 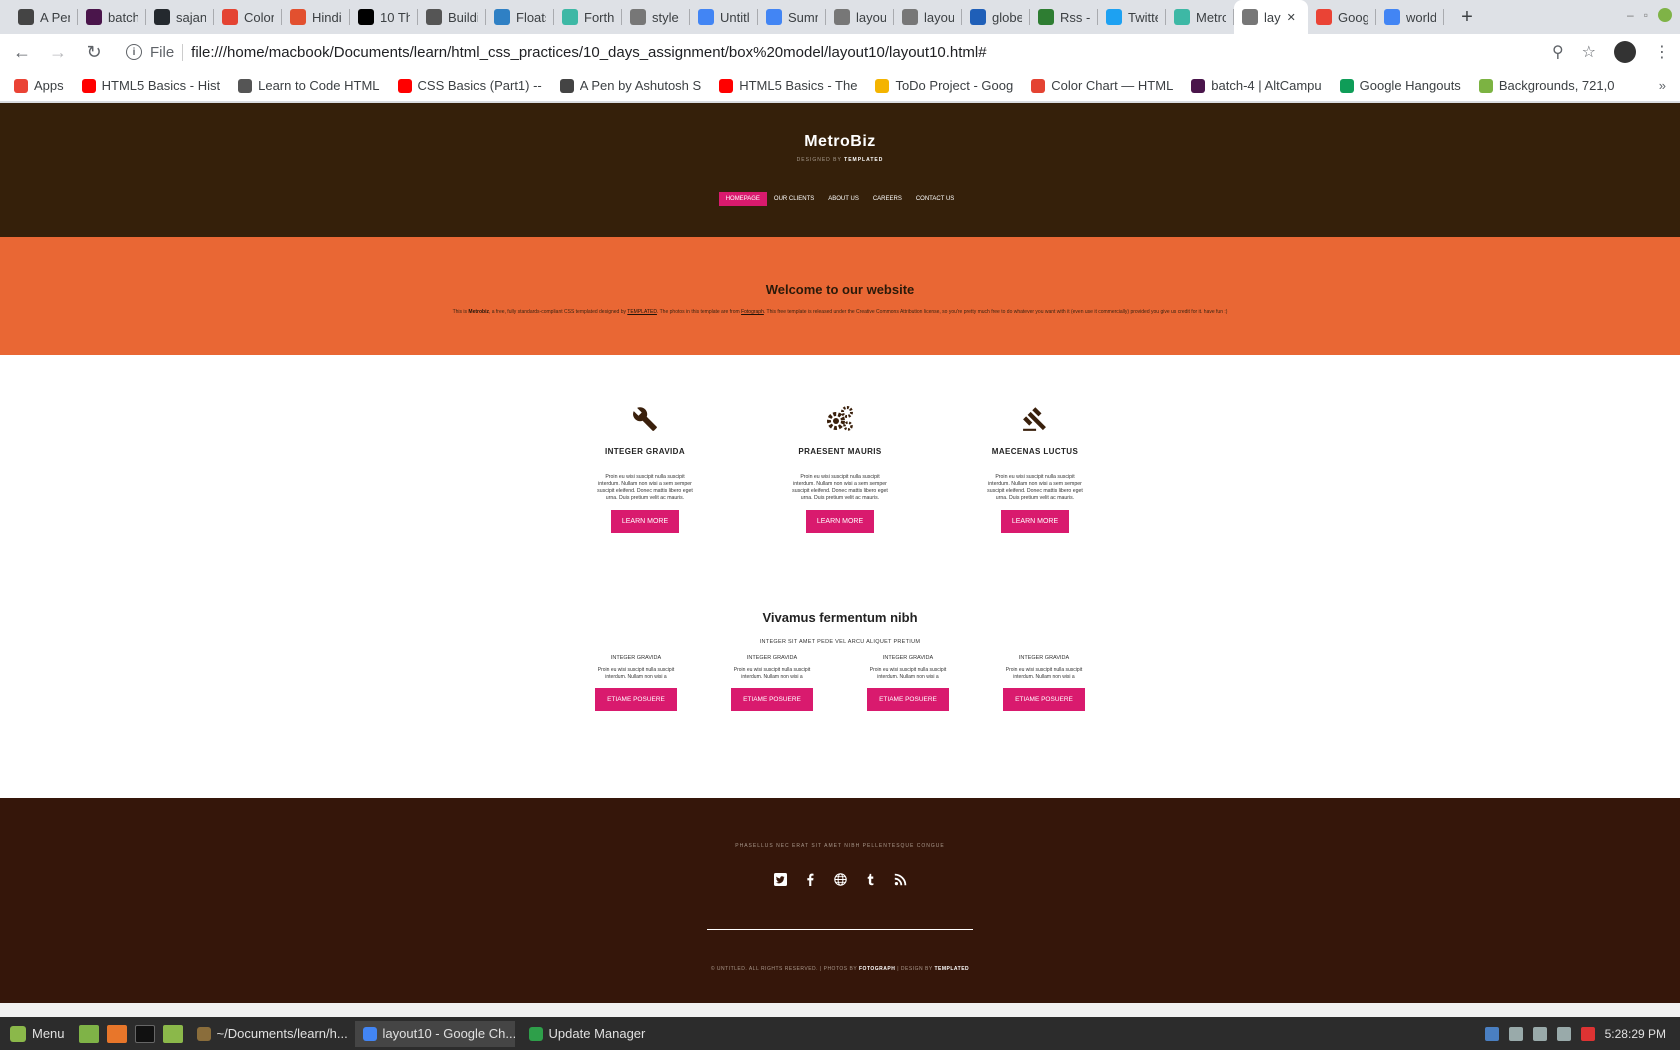 I want to click on clock: 5:28:29 PM, so click(x=1635, y=1034).